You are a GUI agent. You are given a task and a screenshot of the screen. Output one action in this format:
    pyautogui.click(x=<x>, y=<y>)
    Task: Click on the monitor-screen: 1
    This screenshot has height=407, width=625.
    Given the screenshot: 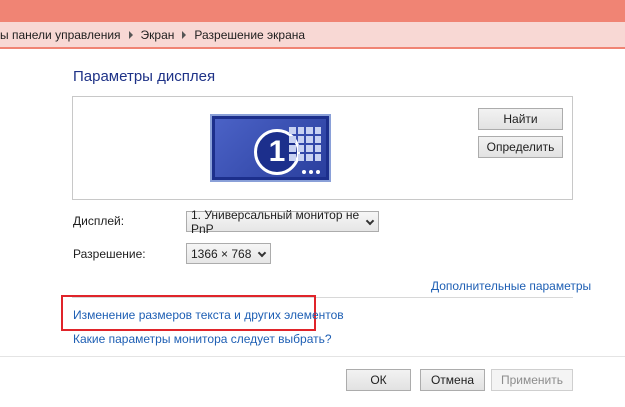 What is the action you would take?
    pyautogui.click(x=270, y=148)
    